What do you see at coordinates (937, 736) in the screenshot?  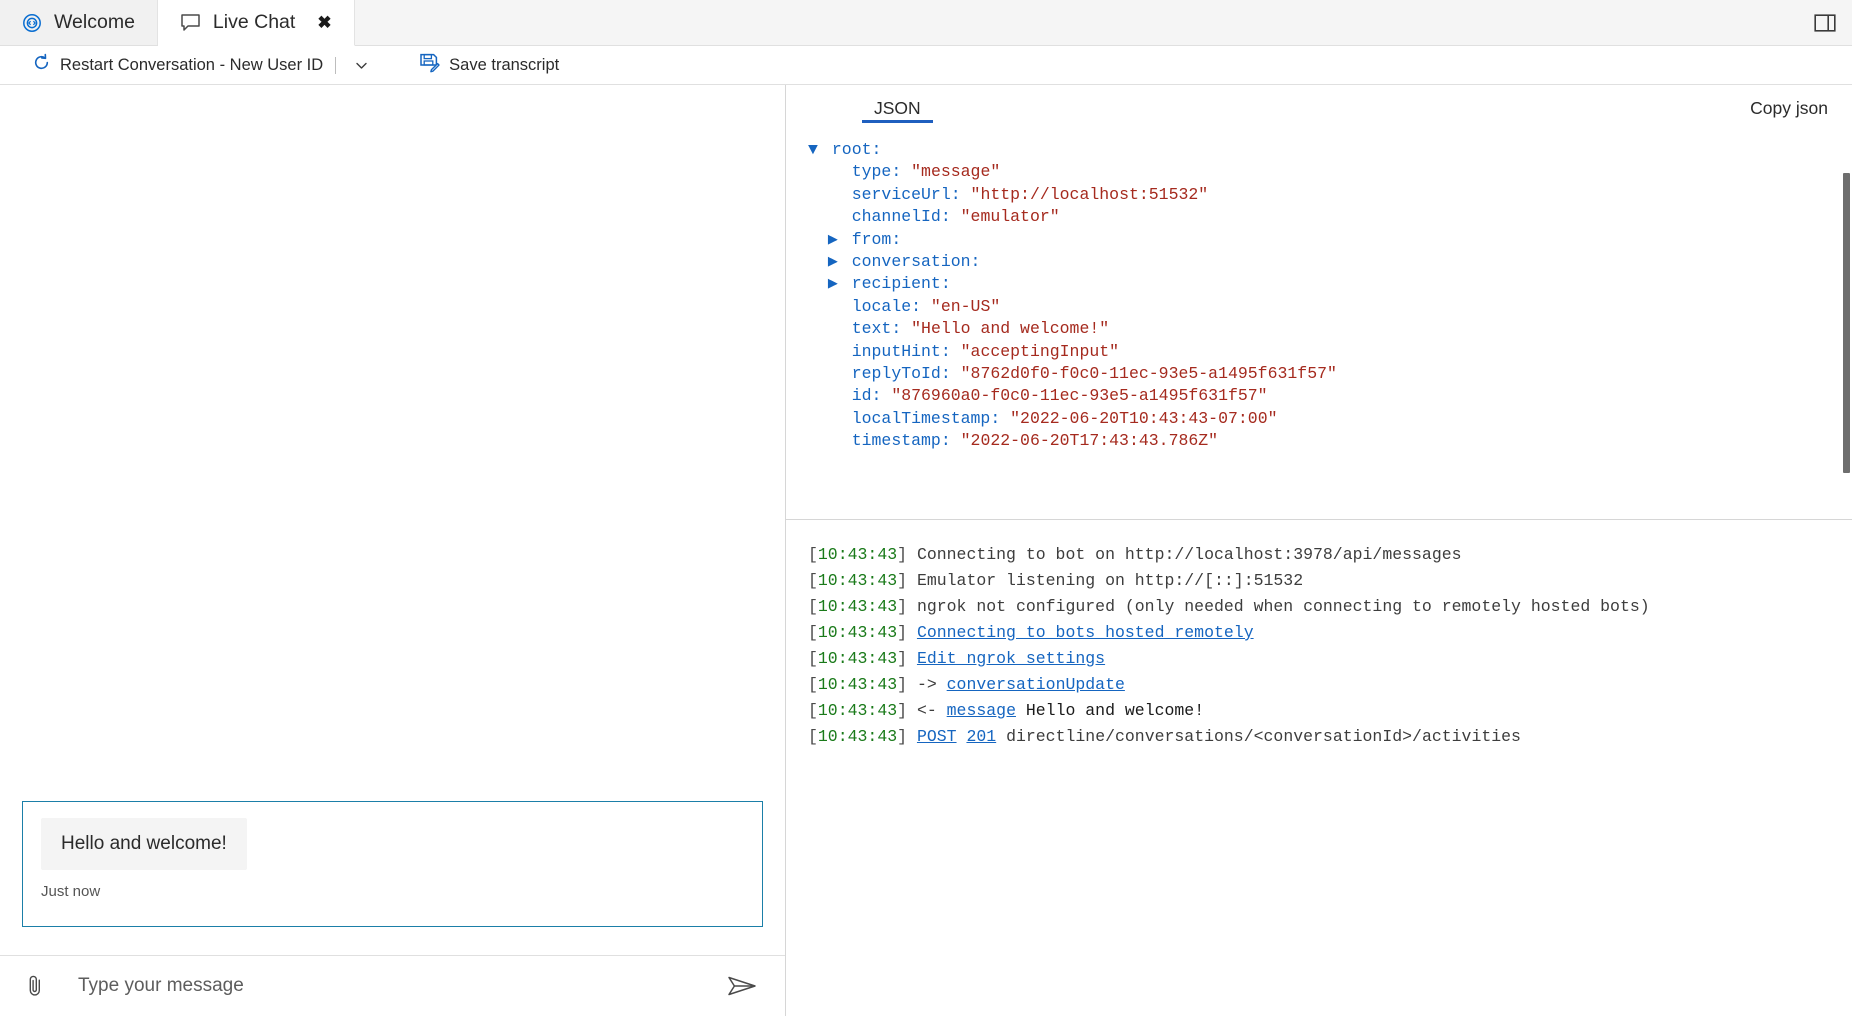 I see `log-link: POST` at bounding box center [937, 736].